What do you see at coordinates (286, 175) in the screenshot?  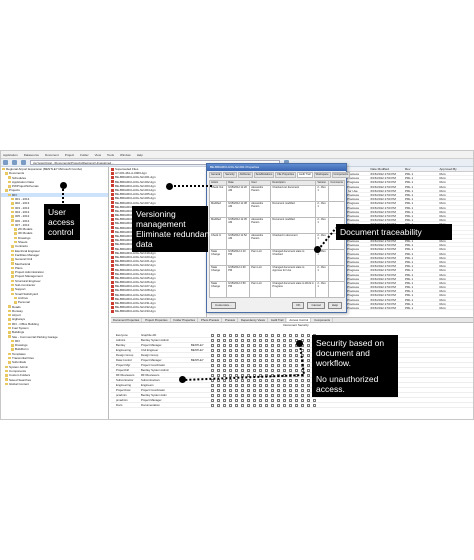 I see `dialog-tab: File Properties` at bounding box center [286, 175].